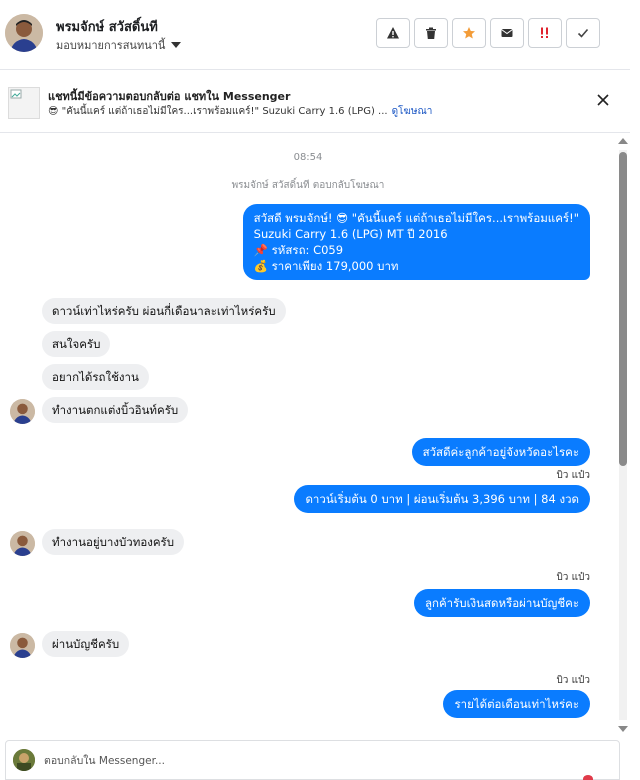 The width and height of the screenshot is (640, 780). I want to click on page-avatar, so click(24, 760).